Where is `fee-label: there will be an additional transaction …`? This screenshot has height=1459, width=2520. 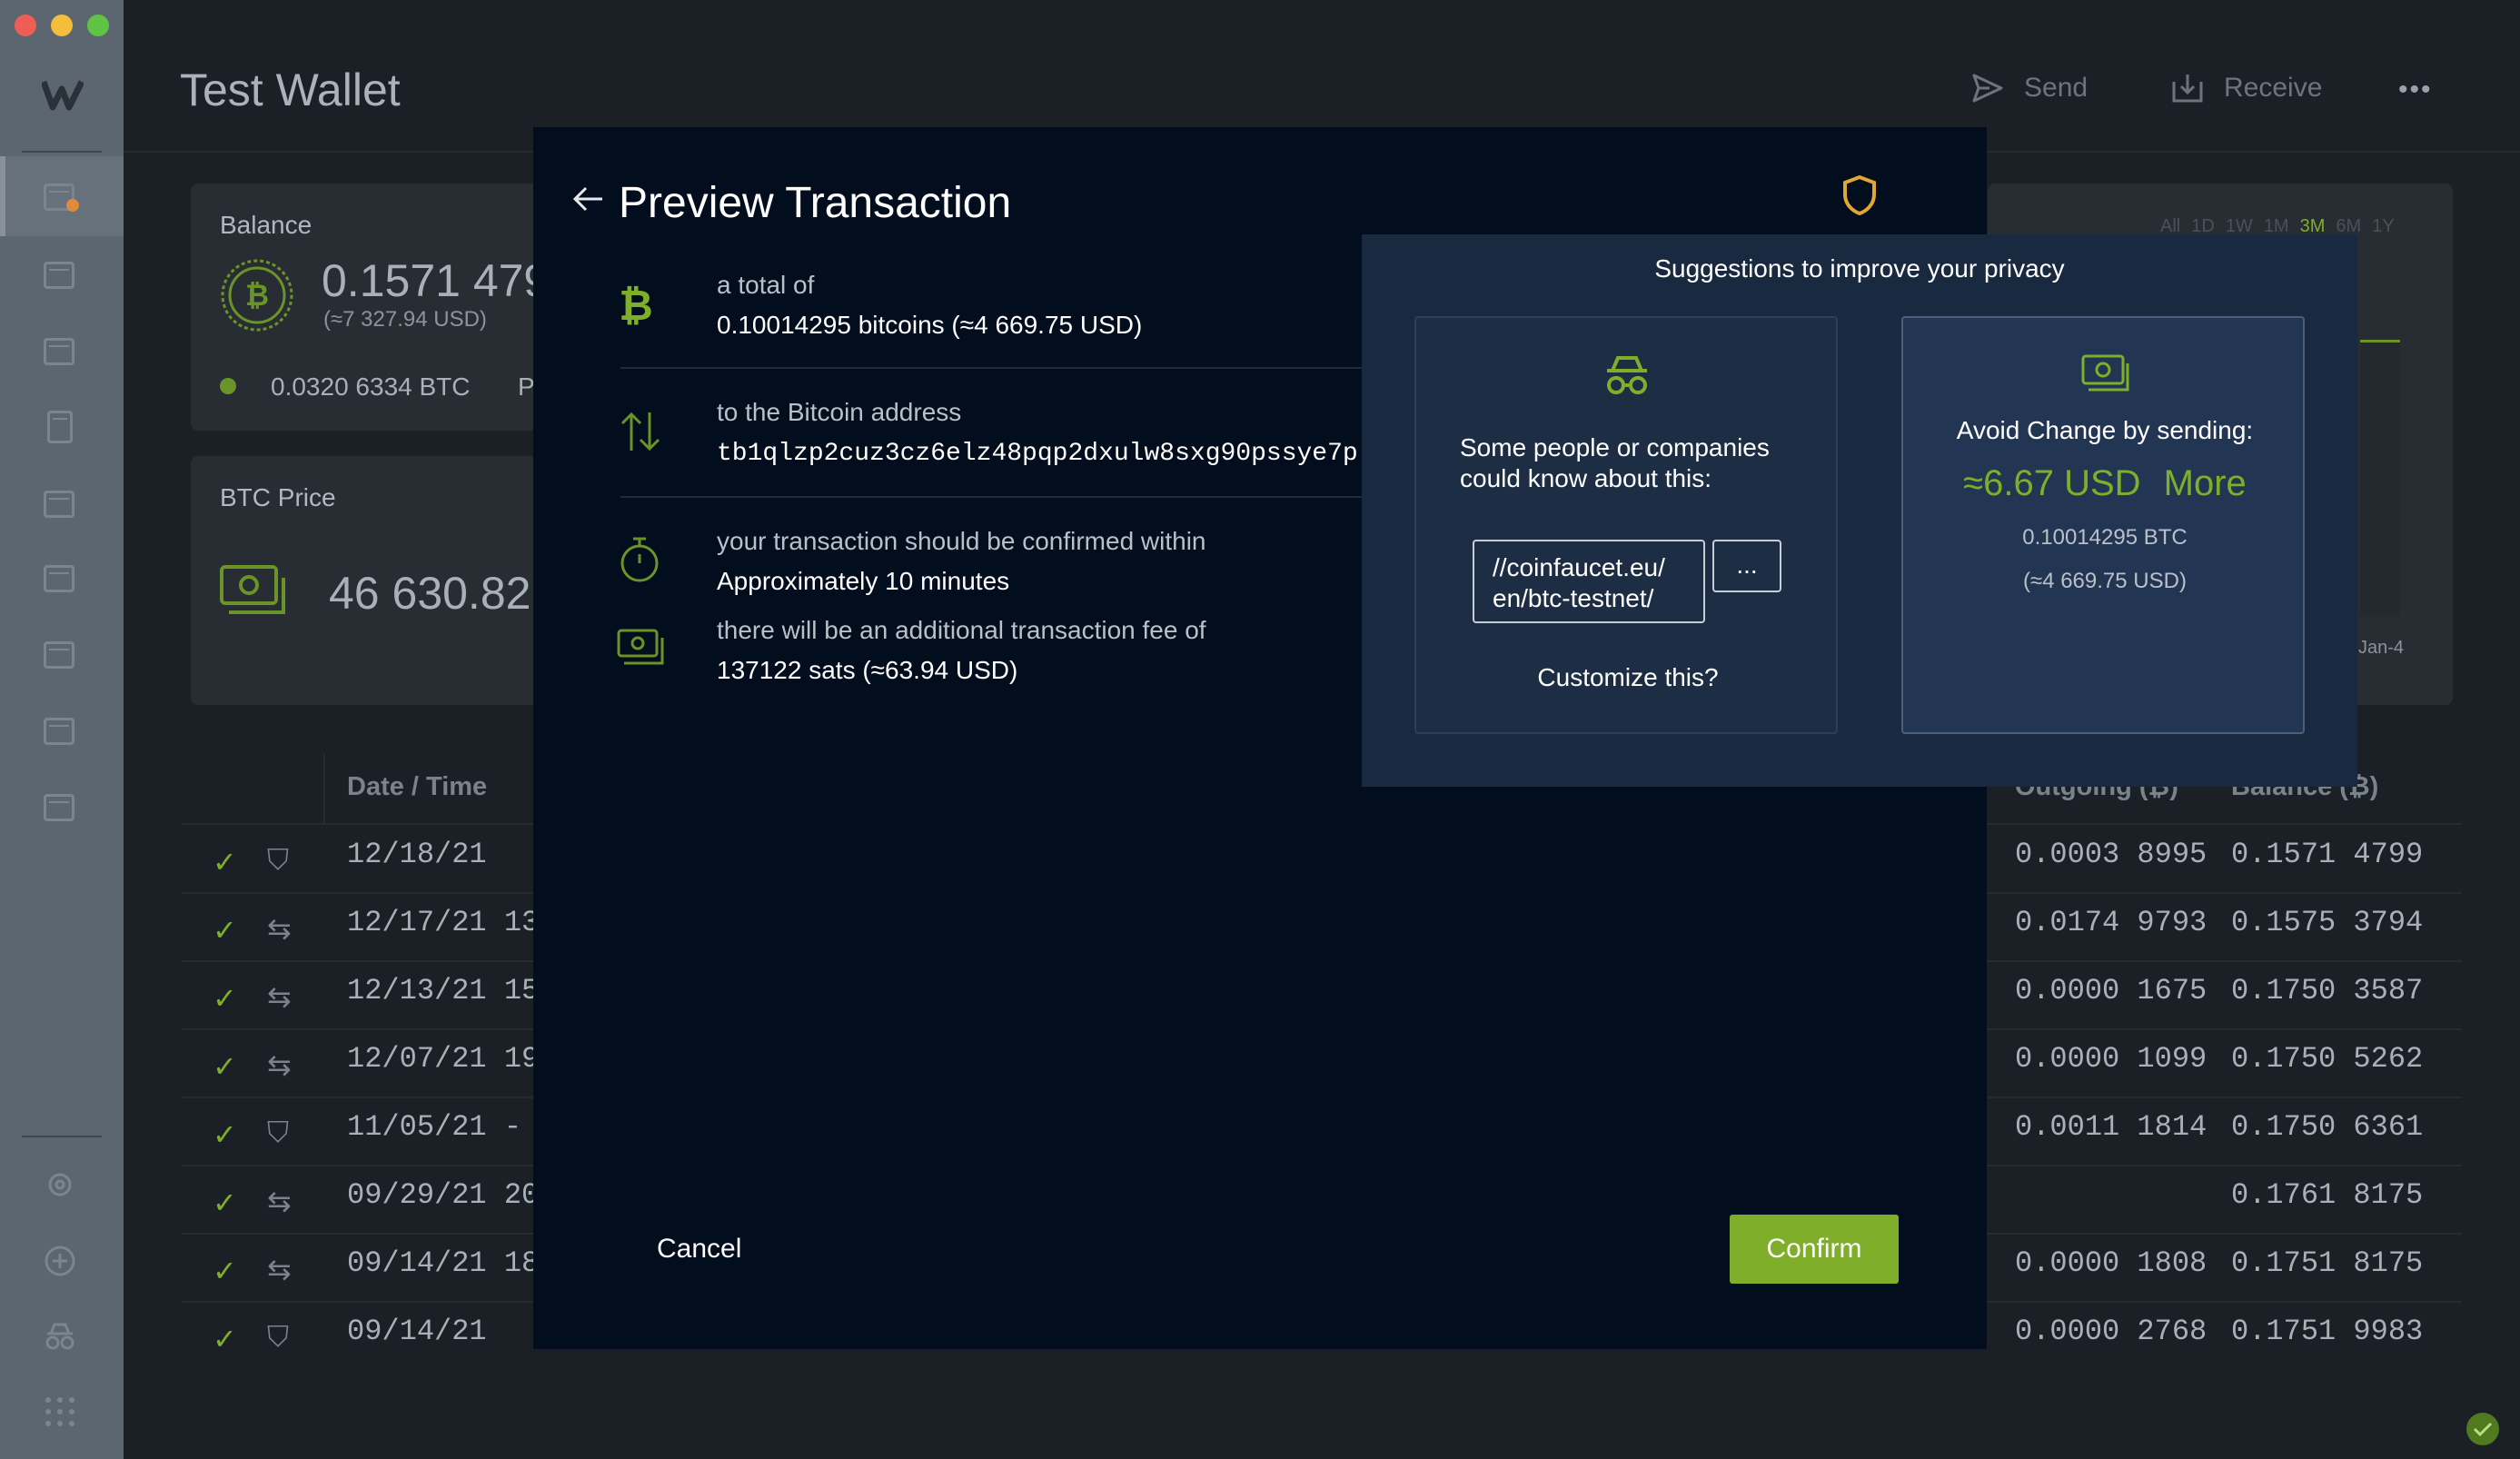
fee-label: there will be an additional transaction … is located at coordinates (962, 630).